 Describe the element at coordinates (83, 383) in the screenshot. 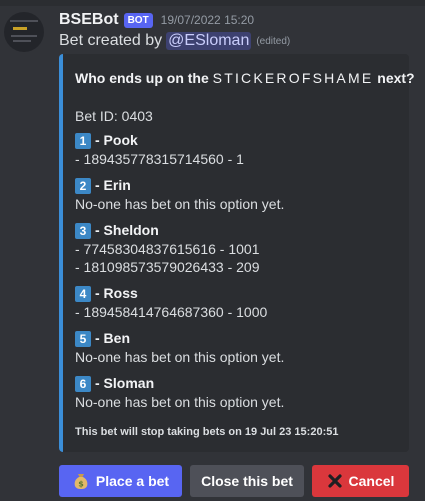

I see `keycap-6-icon: 6` at that location.